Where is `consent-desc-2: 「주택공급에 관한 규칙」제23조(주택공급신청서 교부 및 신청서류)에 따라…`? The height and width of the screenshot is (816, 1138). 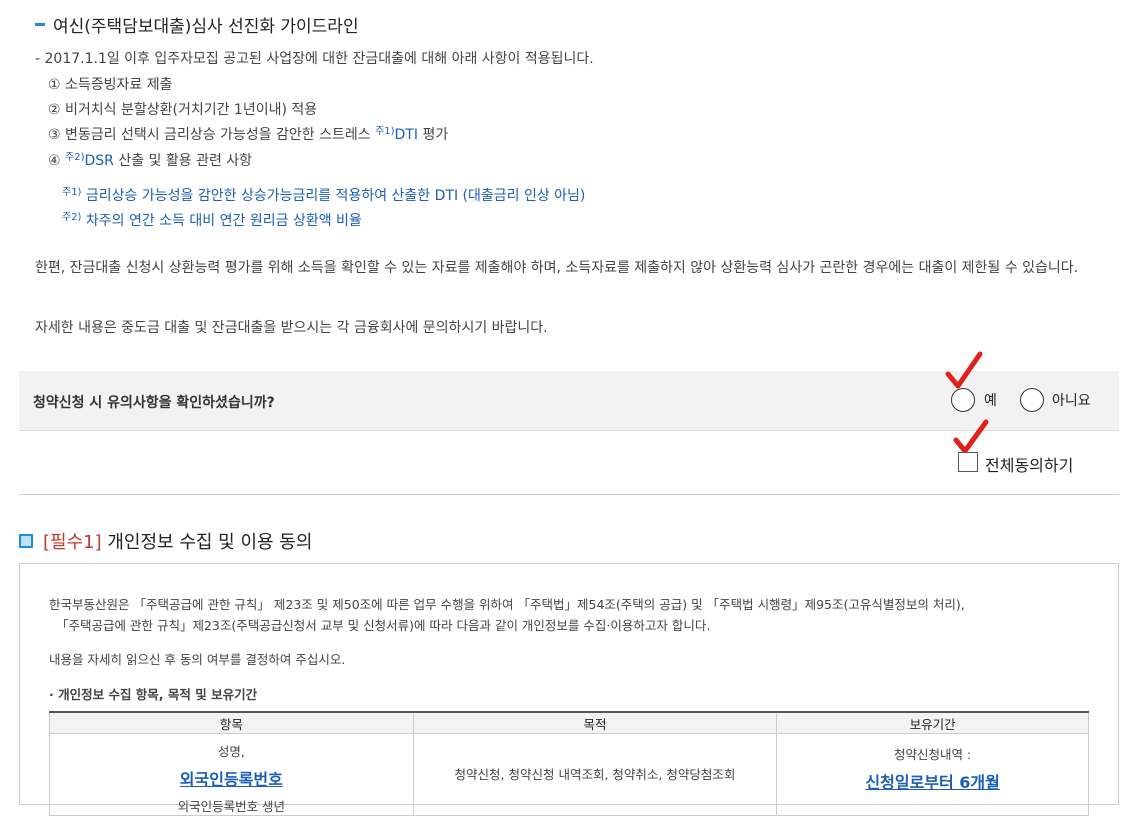 consent-desc-2: 「주택공급에 관한 규칙」제23조(주택공급신청서 교부 및 신청서류)에 따라… is located at coordinates (383, 625).